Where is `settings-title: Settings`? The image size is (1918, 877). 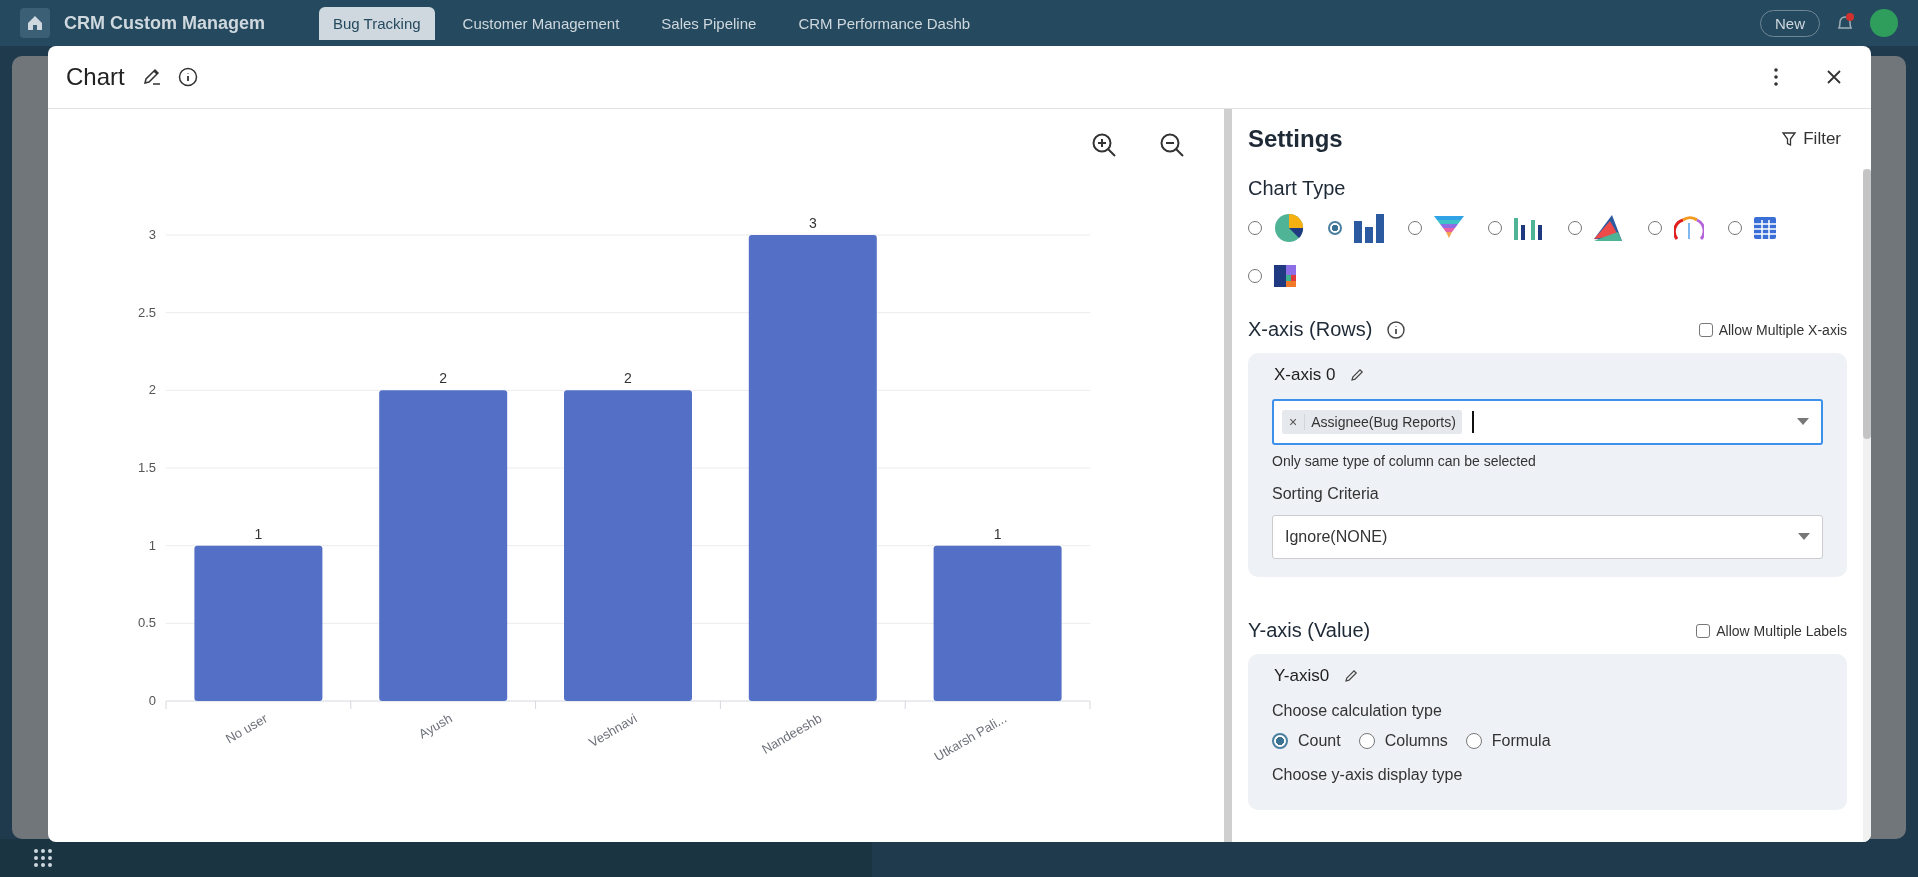
settings-title: Settings is located at coordinates (1295, 139).